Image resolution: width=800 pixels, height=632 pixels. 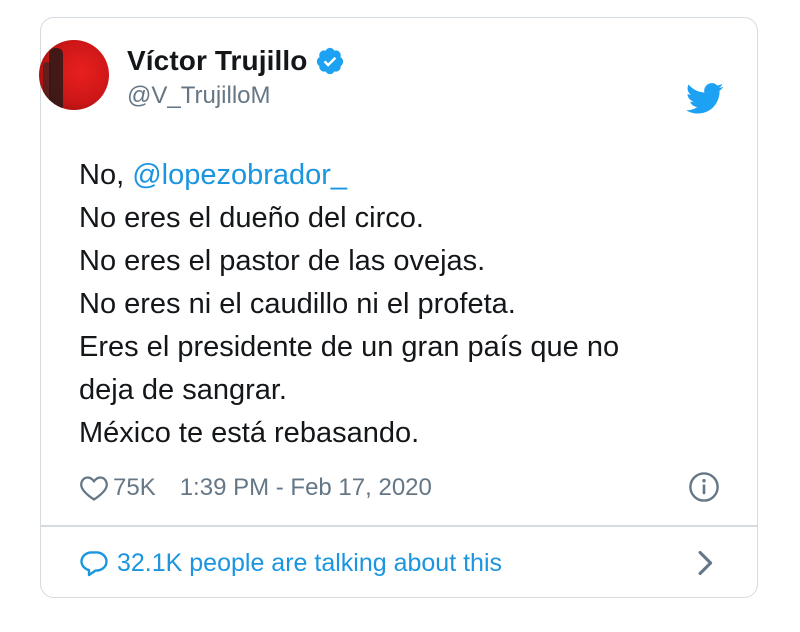 I want to click on conversation-link: 32.1K people are talking about this, so click(x=404, y=563).